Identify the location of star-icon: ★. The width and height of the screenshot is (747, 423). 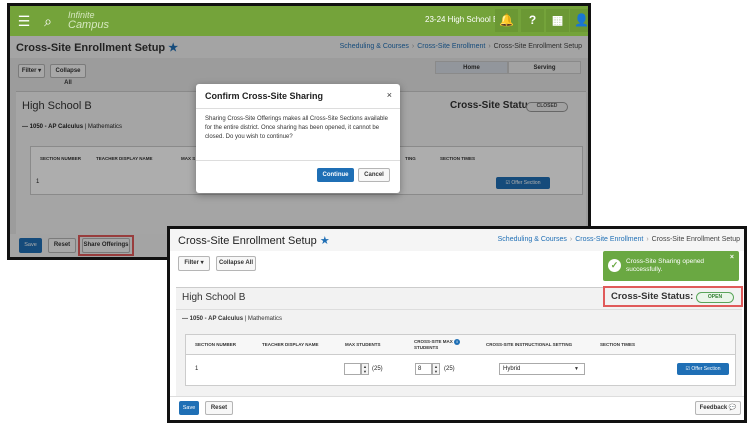
(325, 241).